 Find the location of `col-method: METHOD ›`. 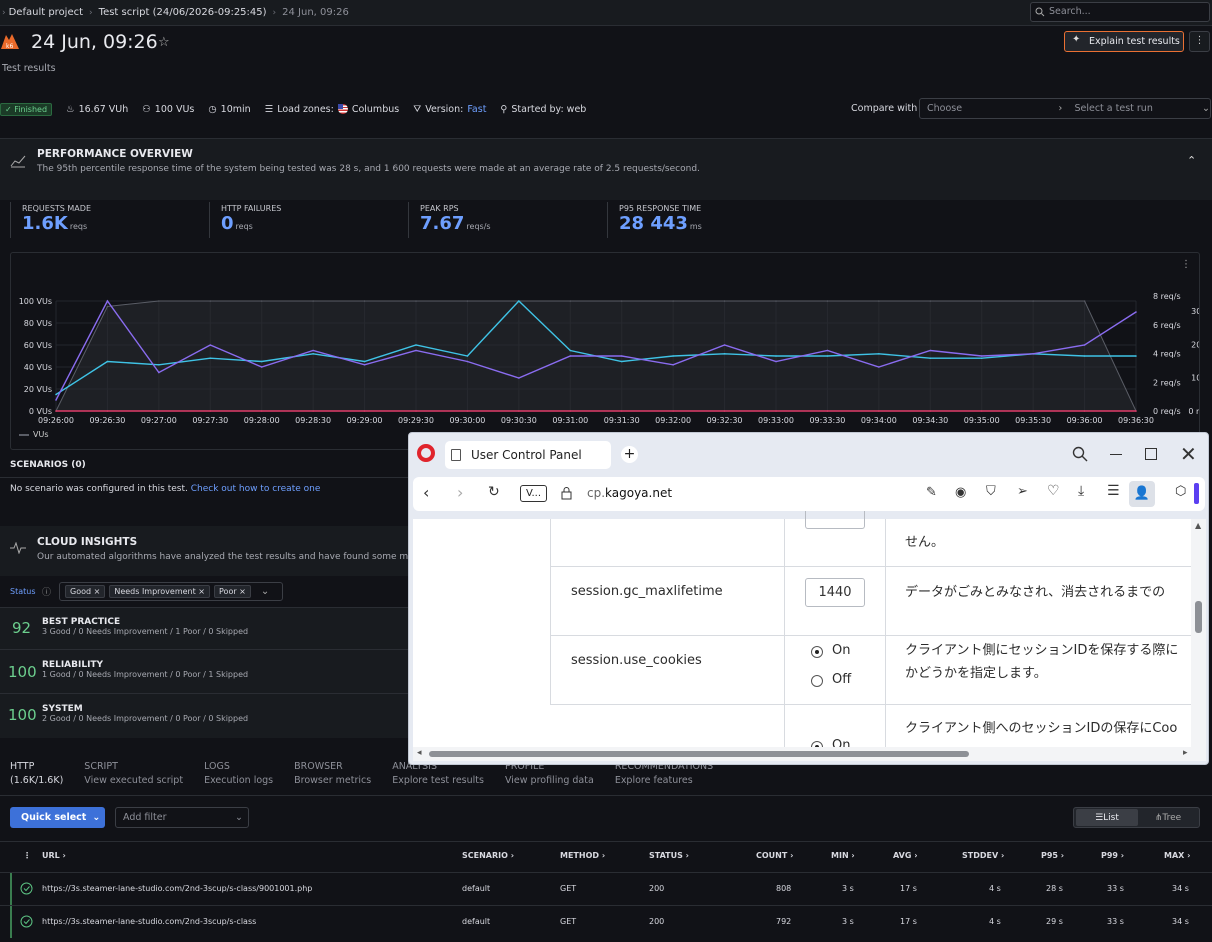

col-method: METHOD › is located at coordinates (582, 855).